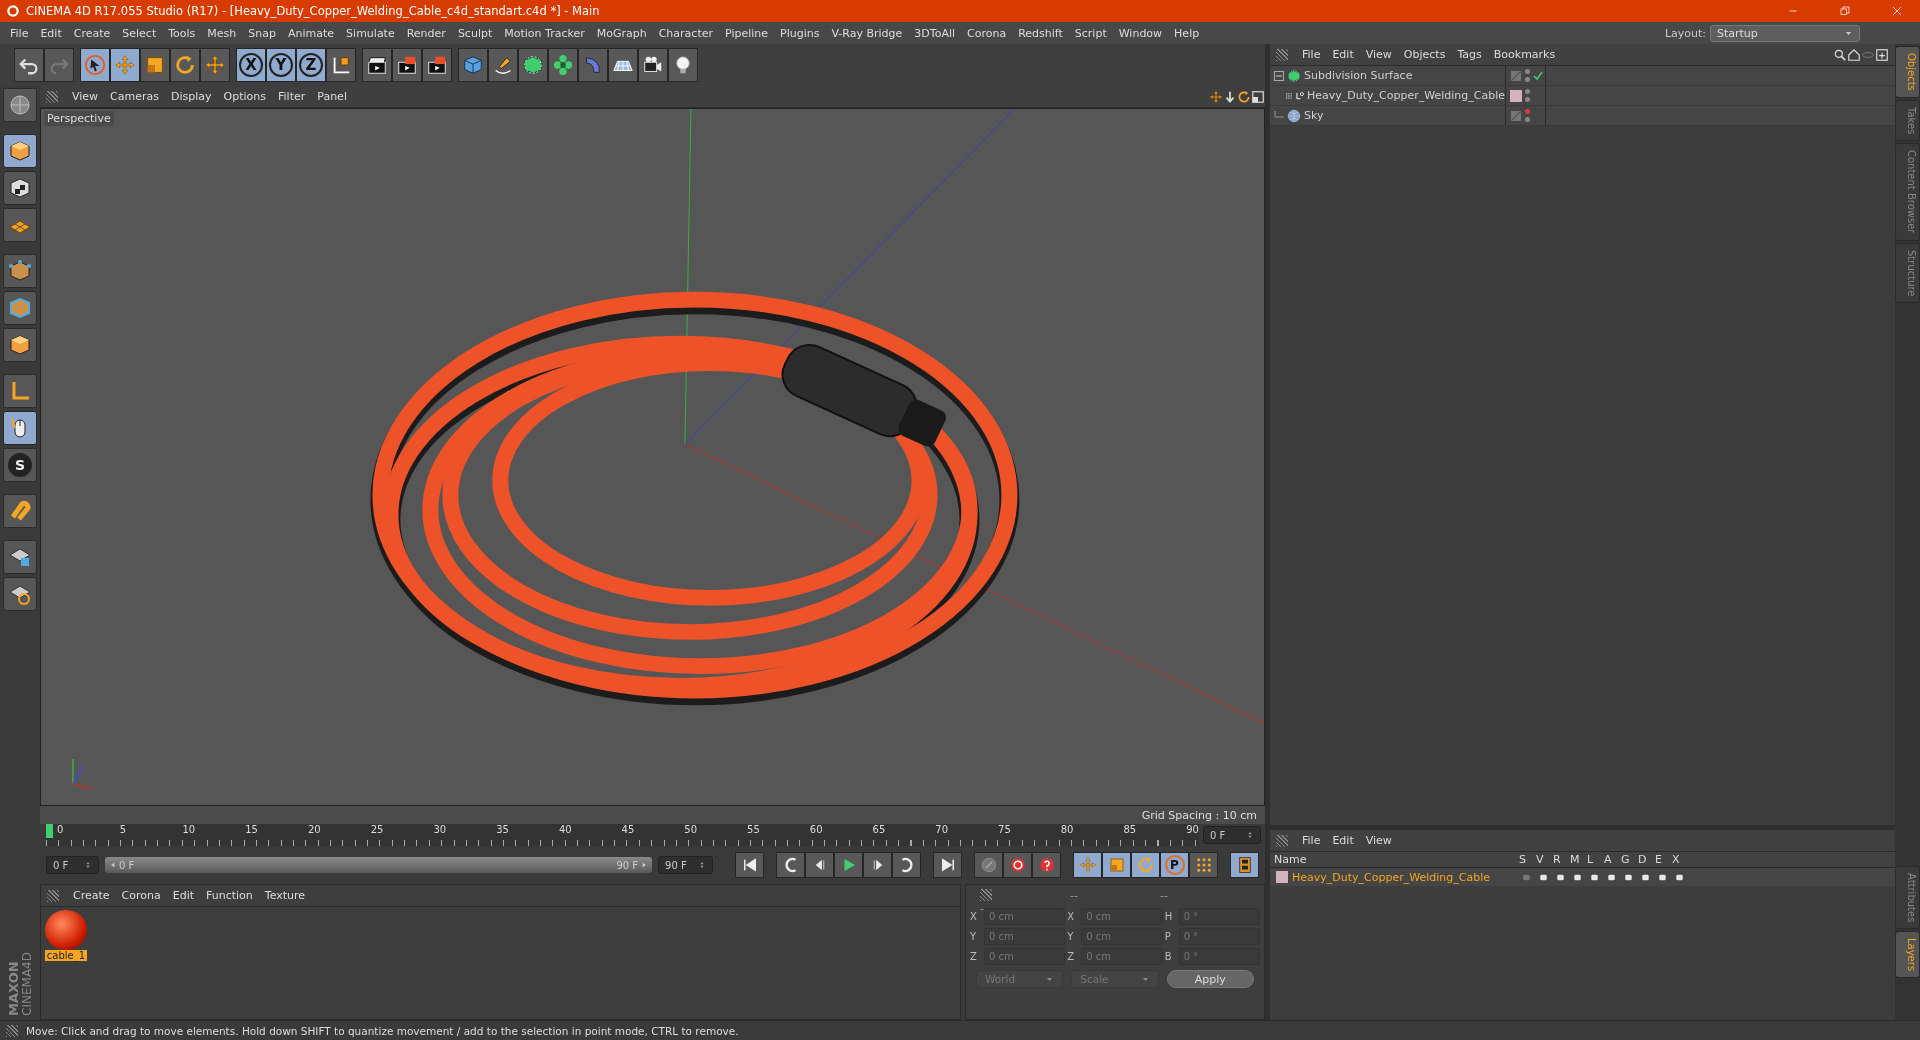 The image size is (1920, 1040). I want to click on material-menu-item: Corona, so click(141, 895).